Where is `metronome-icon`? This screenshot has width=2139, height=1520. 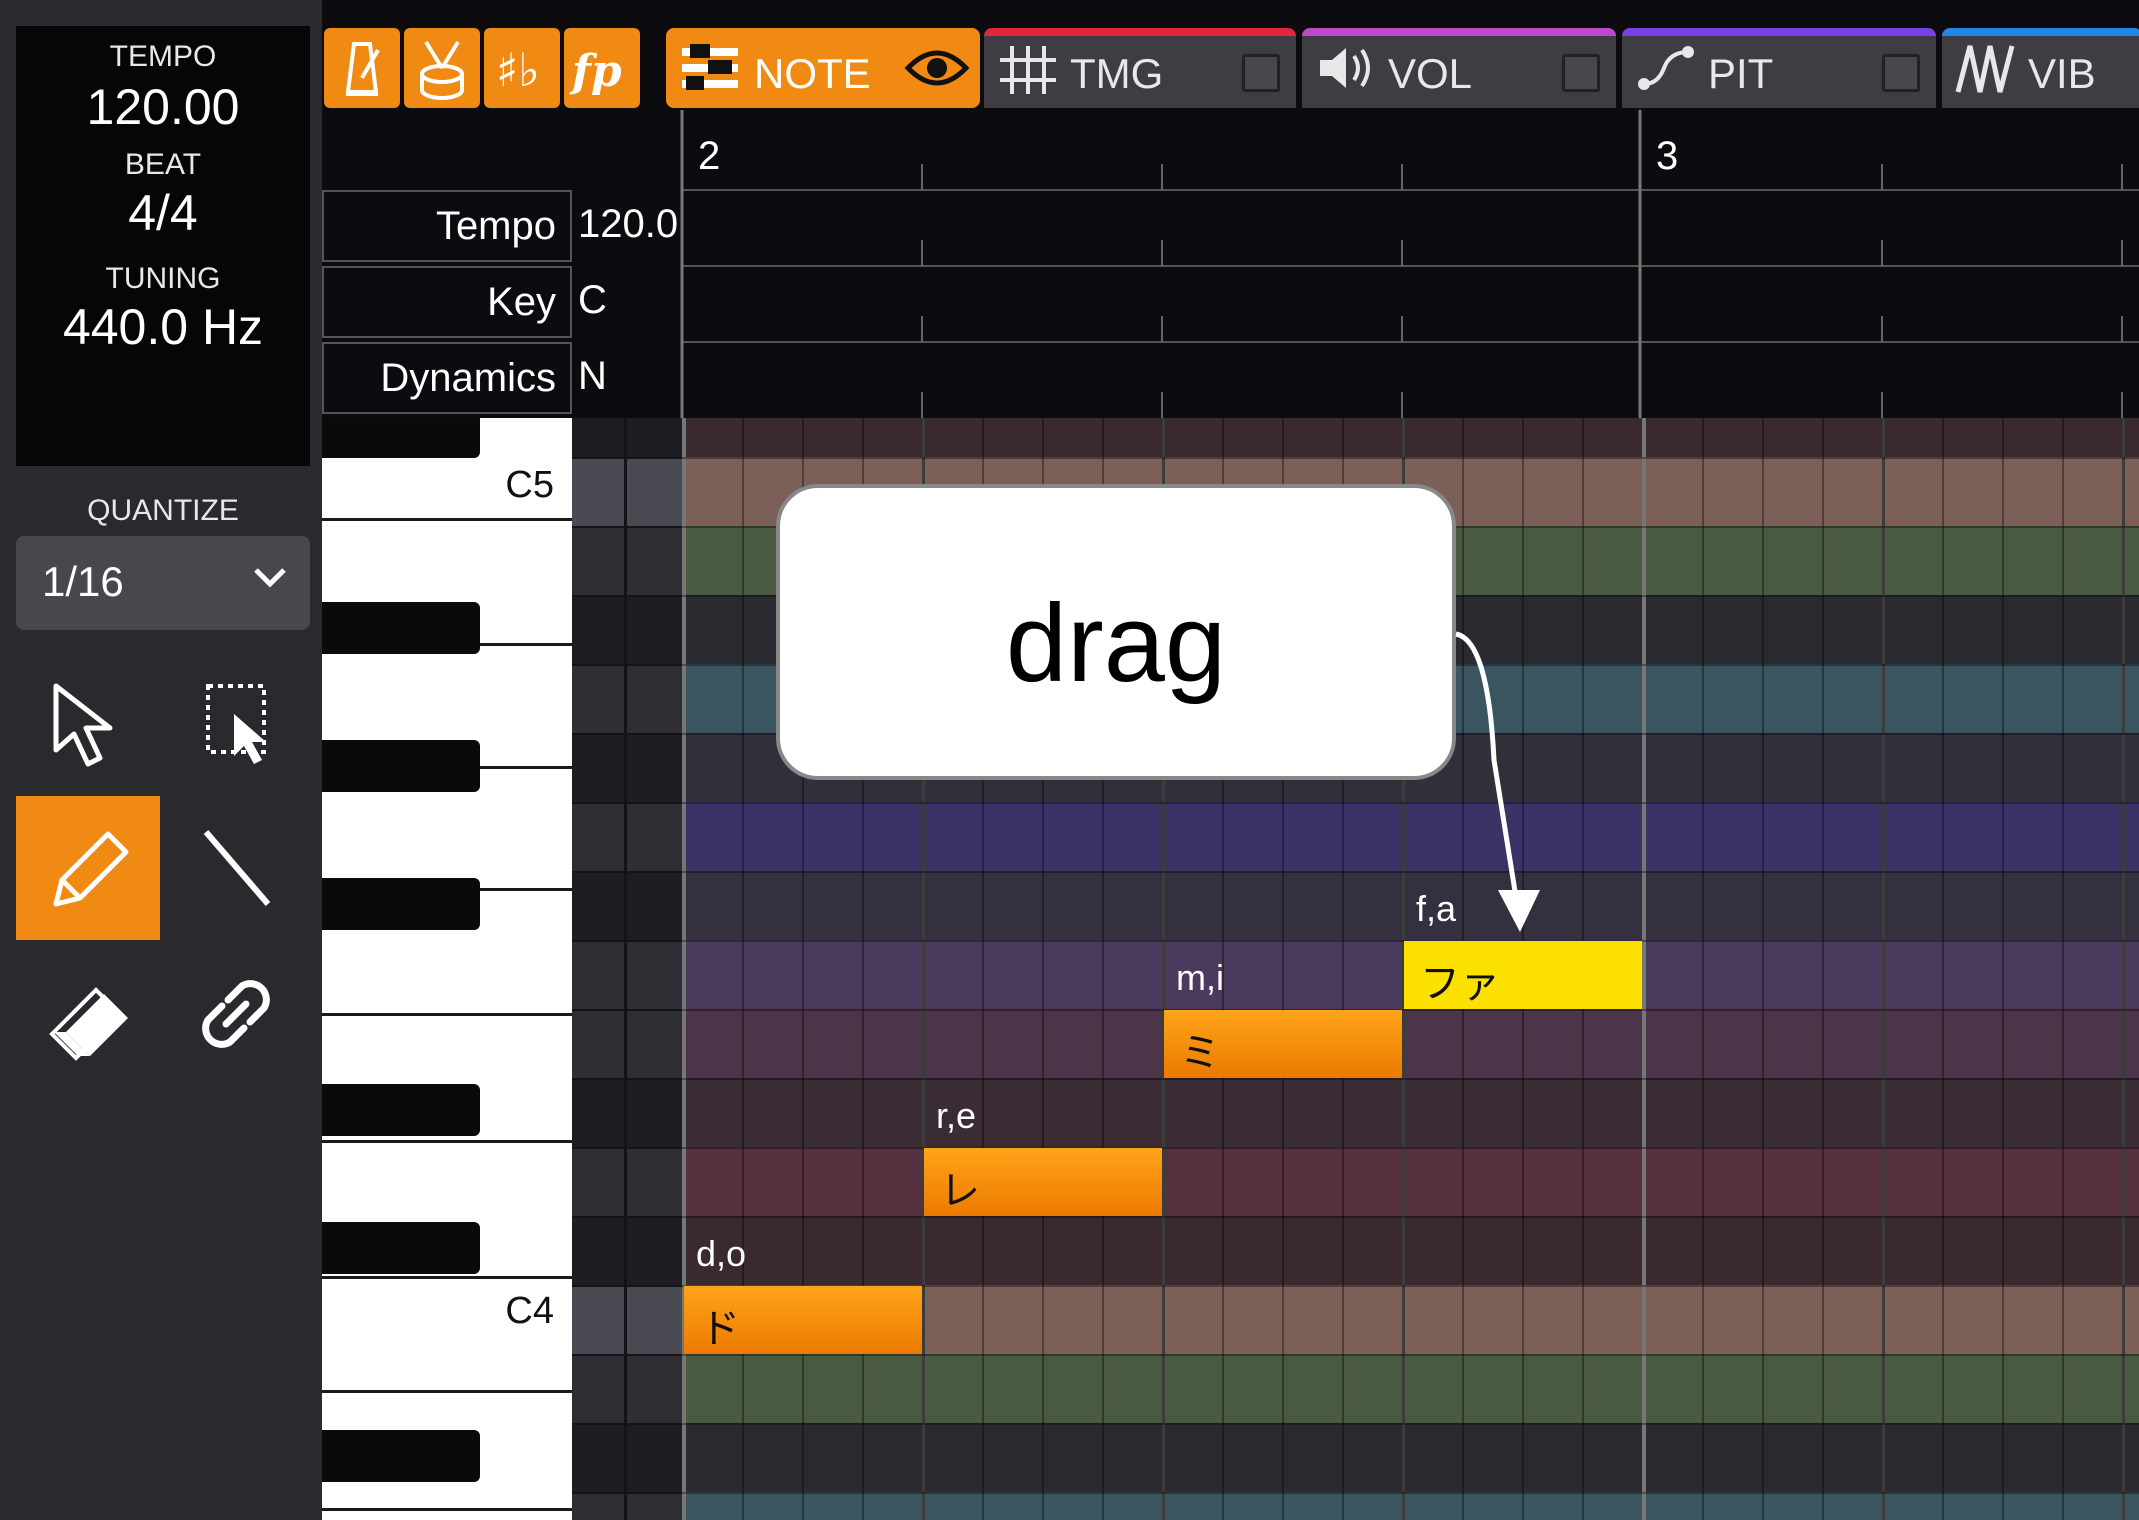 metronome-icon is located at coordinates (362, 69).